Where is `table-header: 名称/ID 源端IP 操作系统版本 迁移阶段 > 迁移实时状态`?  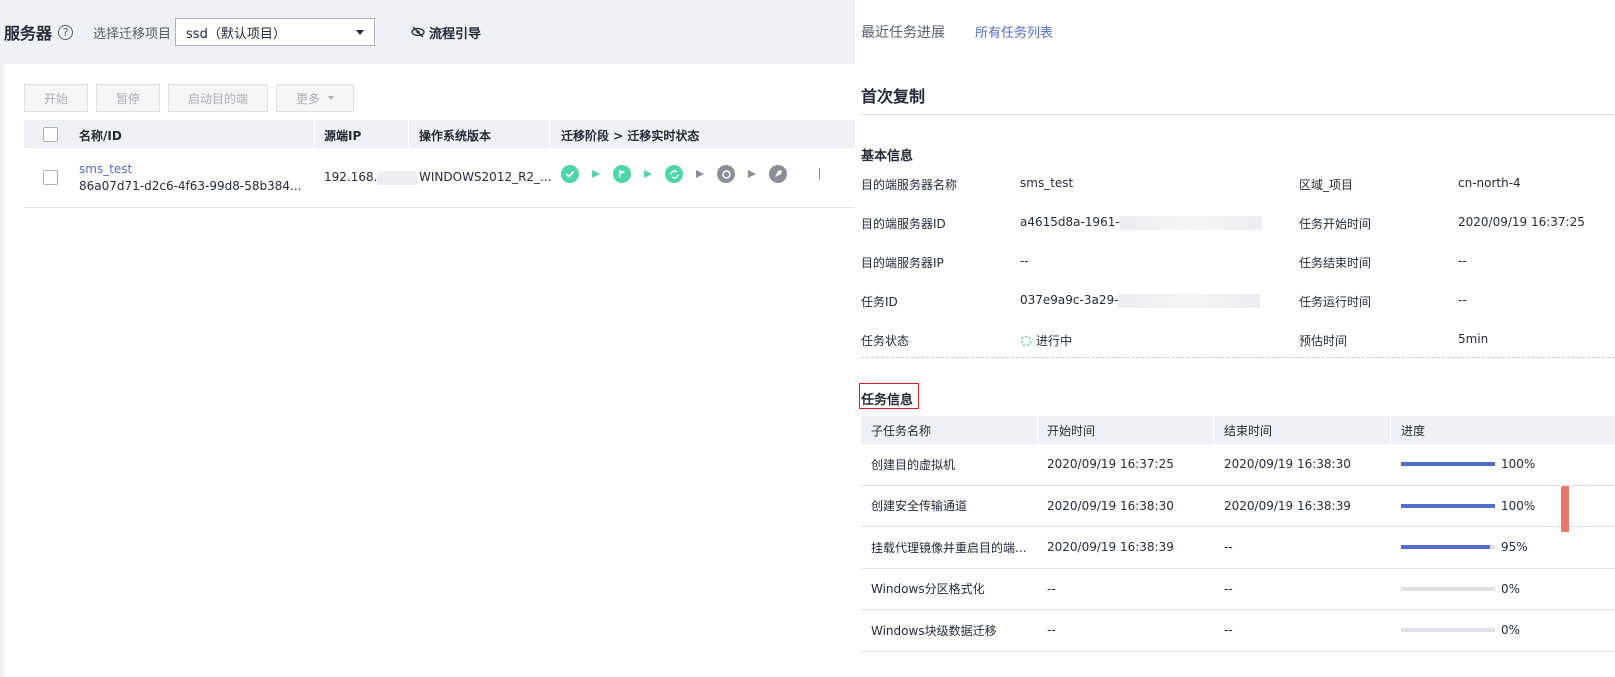
table-header: 名称/ID 源端IP 操作系统版本 迁移阶段 > 迁移实时状态 is located at coordinates (439, 134).